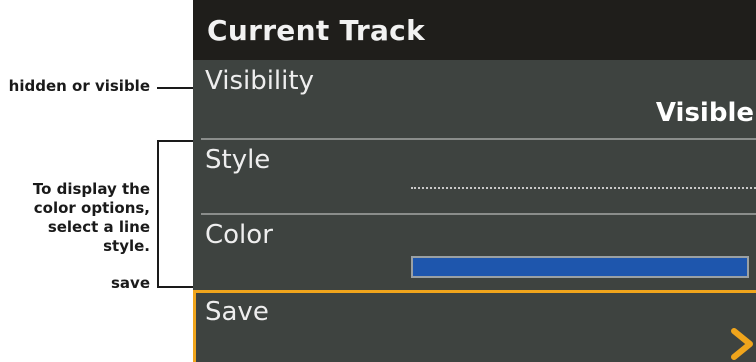  I want to click on line-style-dotted, so click(583, 188).